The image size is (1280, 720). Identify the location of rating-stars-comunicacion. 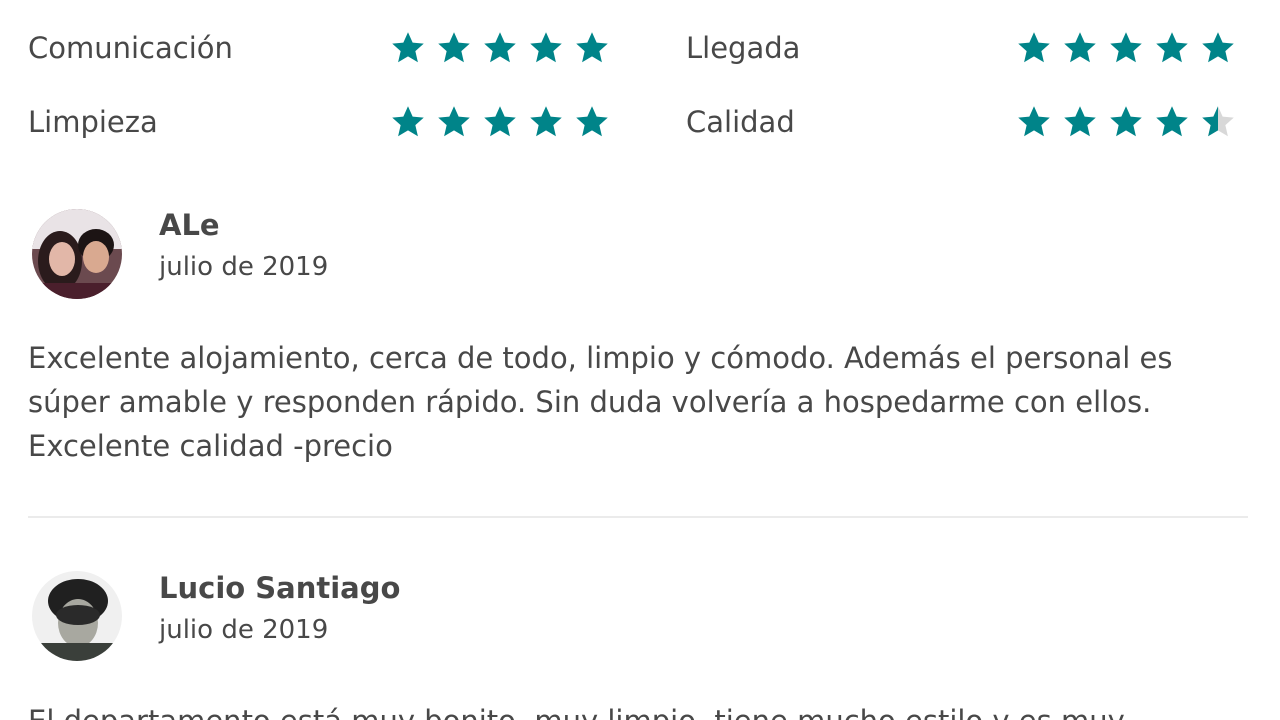
(500, 48).